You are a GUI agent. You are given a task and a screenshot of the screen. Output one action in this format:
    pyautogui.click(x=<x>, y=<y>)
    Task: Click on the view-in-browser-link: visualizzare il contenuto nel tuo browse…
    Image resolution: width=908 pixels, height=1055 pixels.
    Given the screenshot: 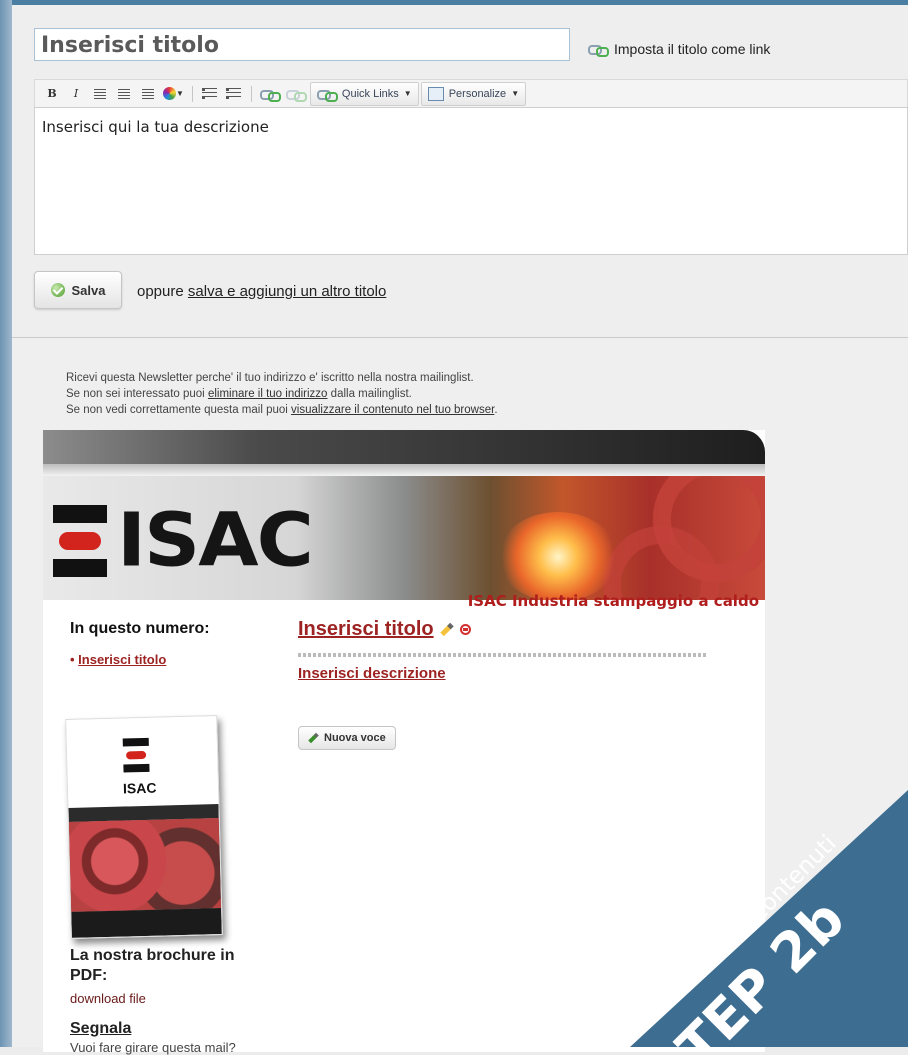 What is the action you would take?
    pyautogui.click(x=392, y=410)
    